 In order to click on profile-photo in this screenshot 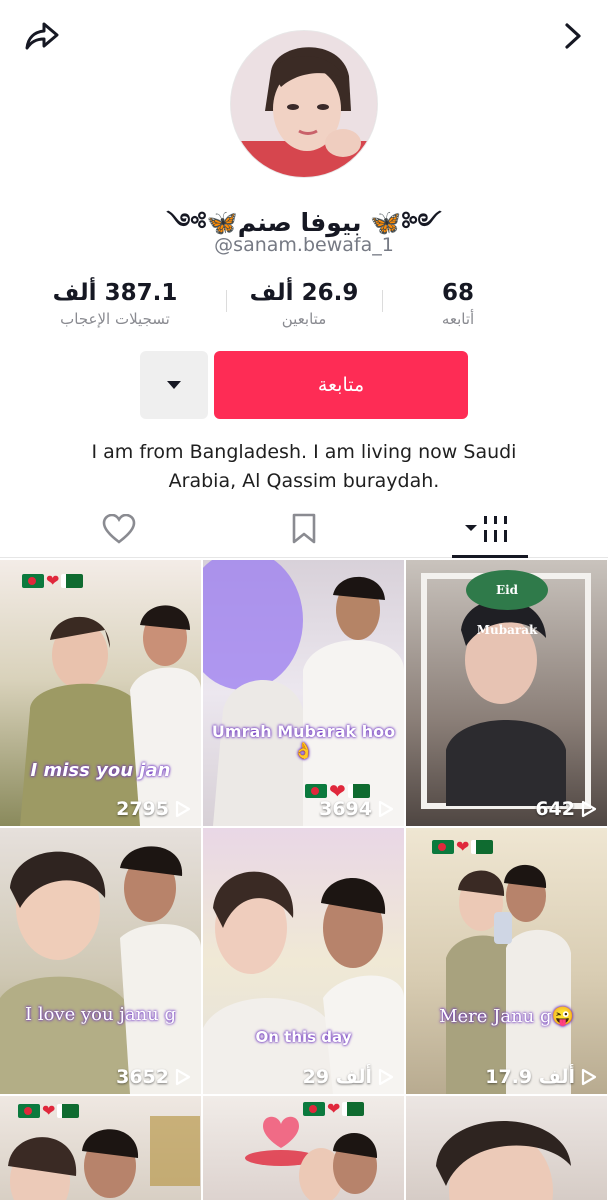, I will do `click(304, 104)`.